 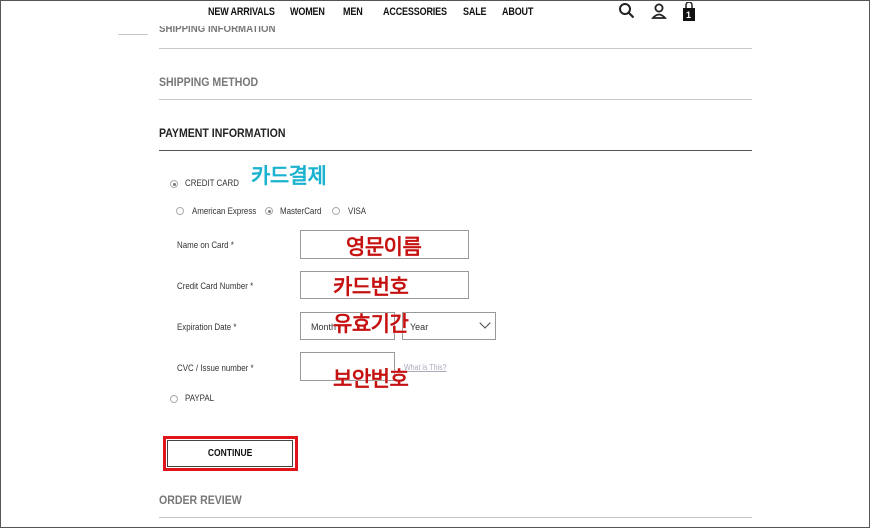 I want to click on nav-icons: 1, so click(x=664, y=11).